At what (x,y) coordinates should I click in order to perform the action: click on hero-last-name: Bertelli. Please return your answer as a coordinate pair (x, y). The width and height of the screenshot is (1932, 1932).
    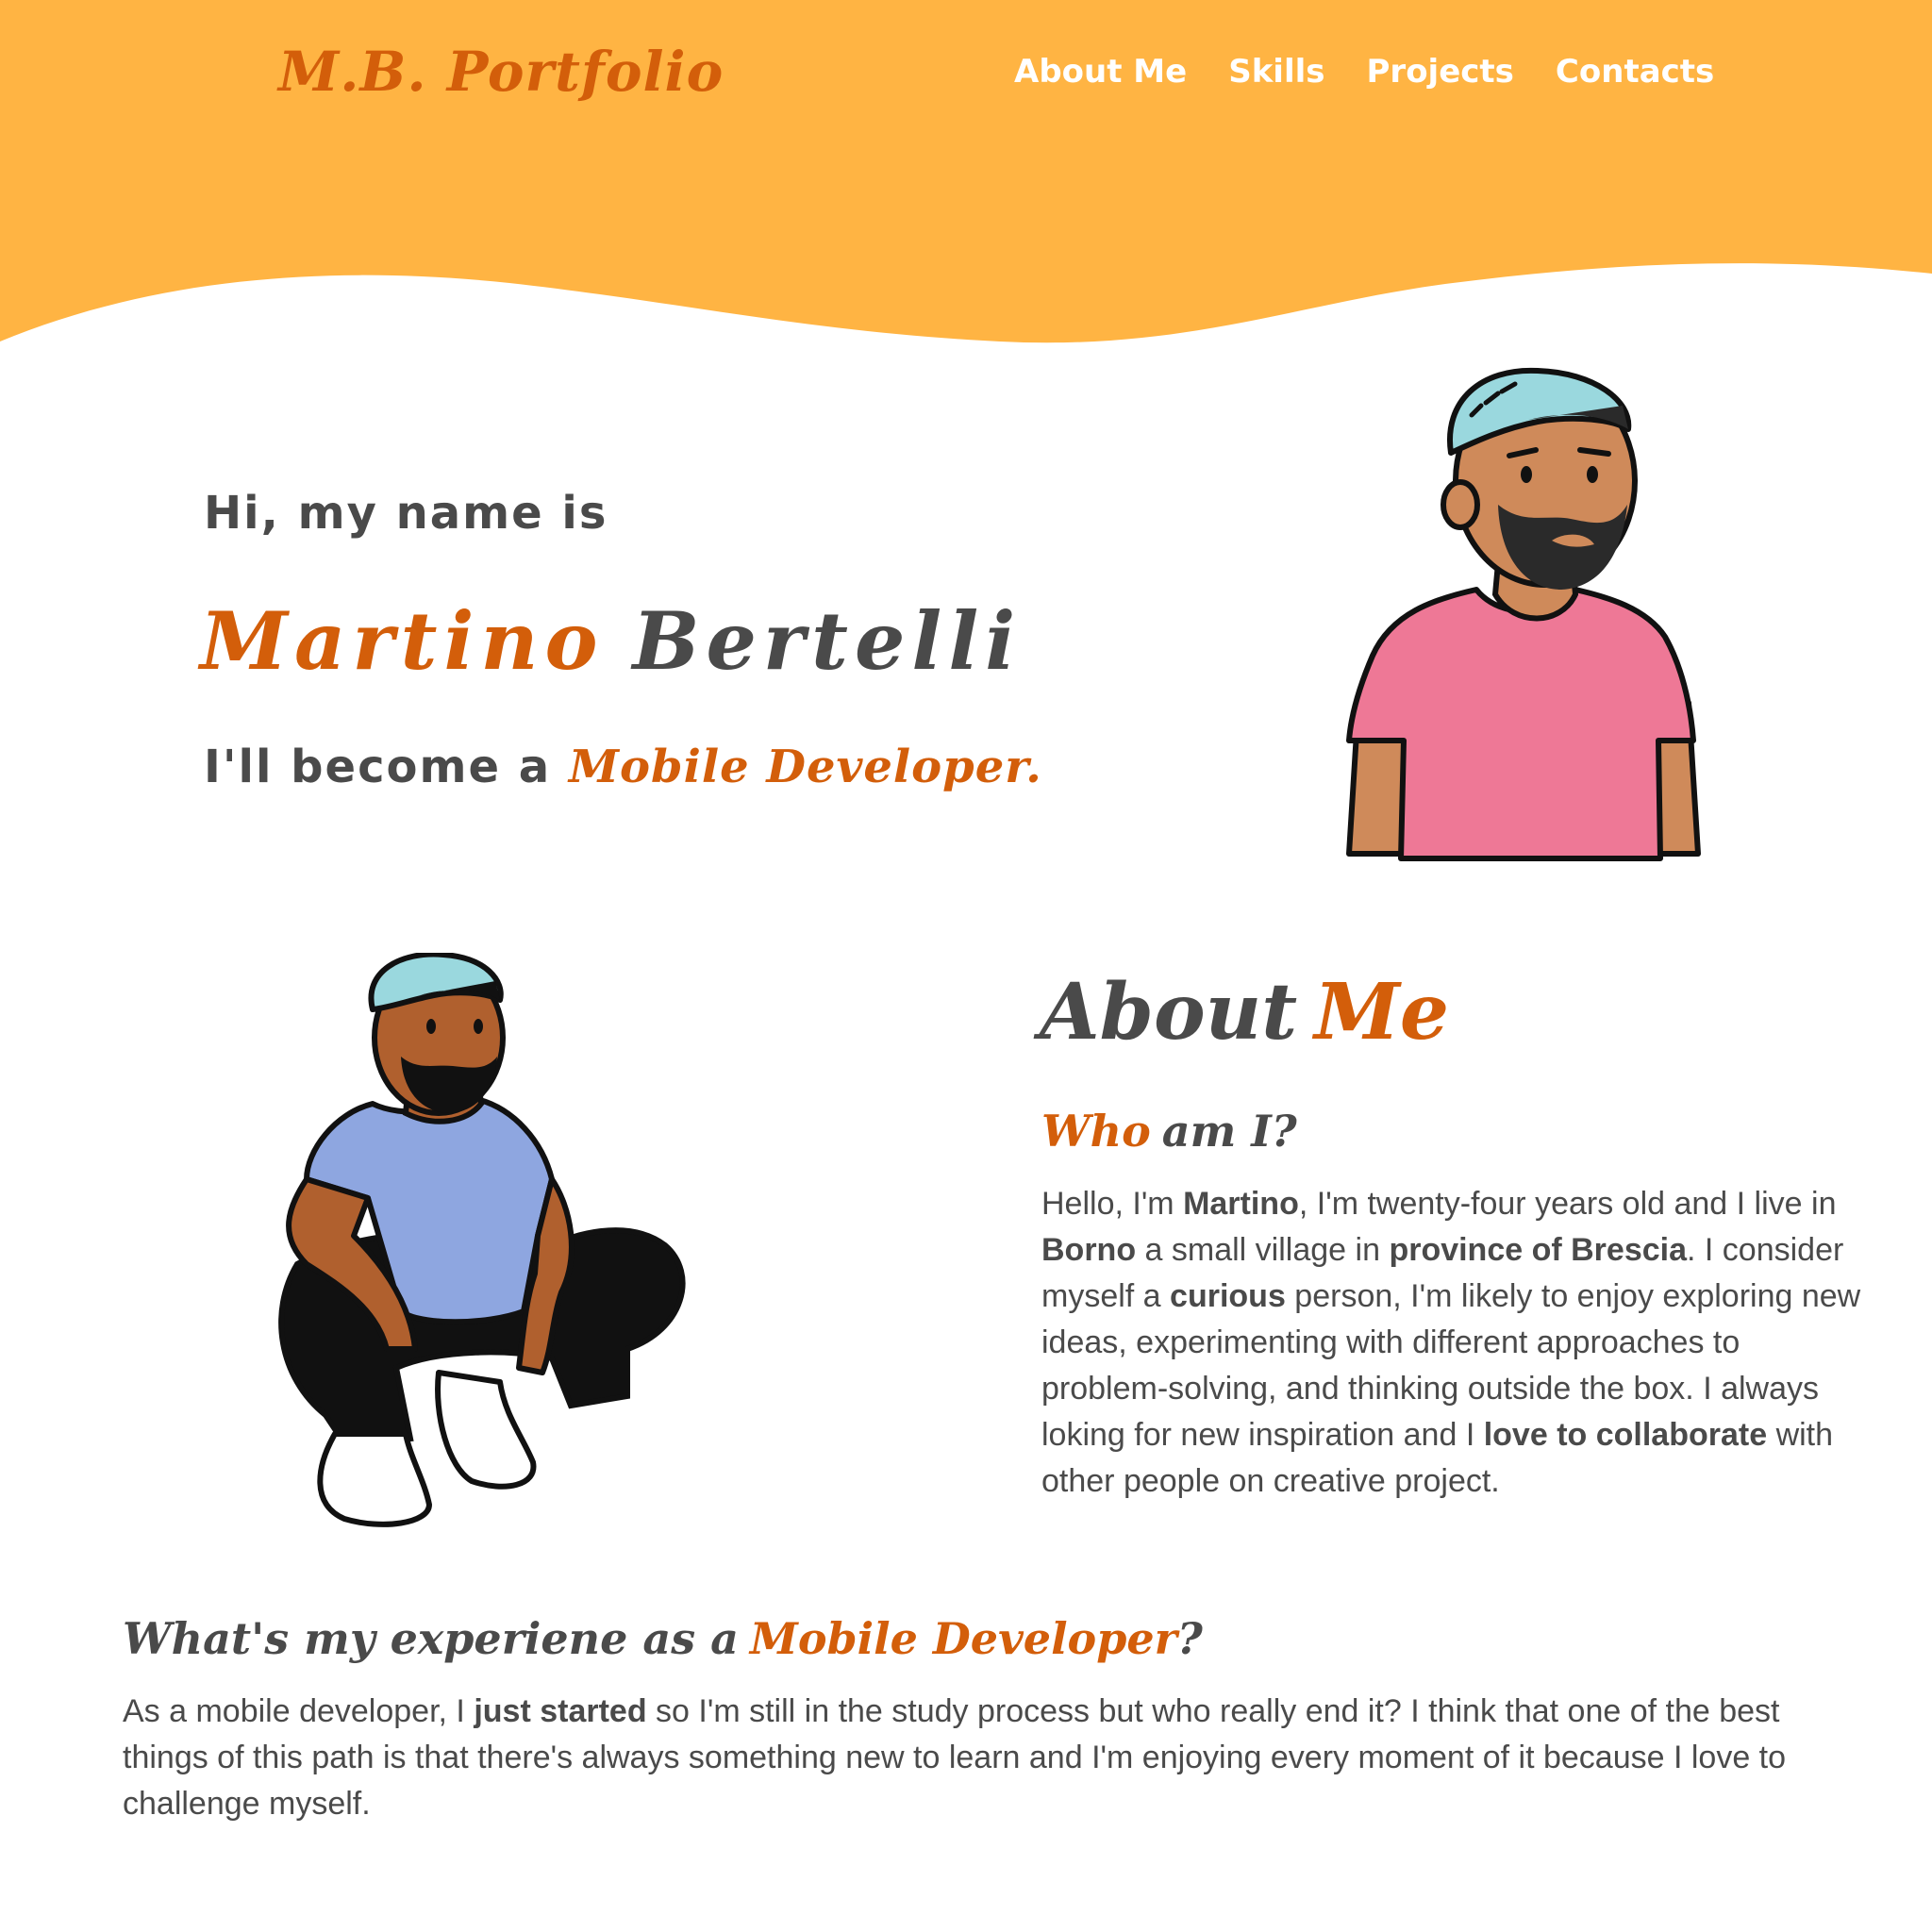
    Looking at the image, I should click on (828, 641).